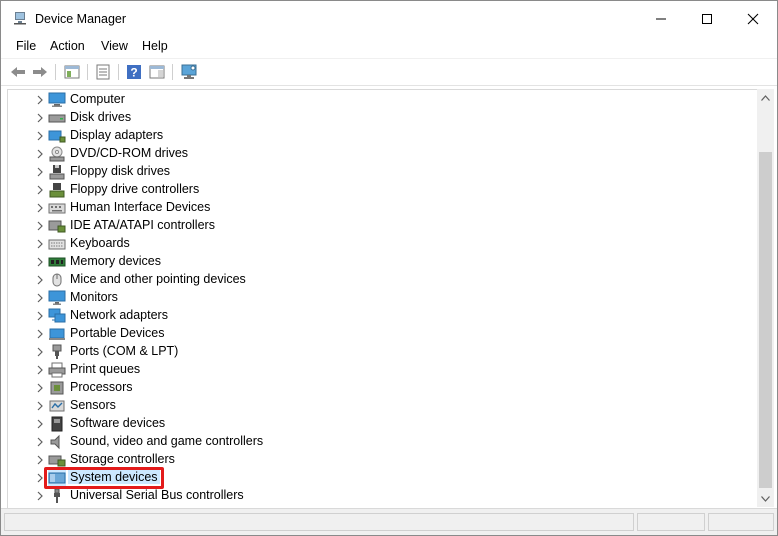  I want to click on close-button, so click(753, 19).